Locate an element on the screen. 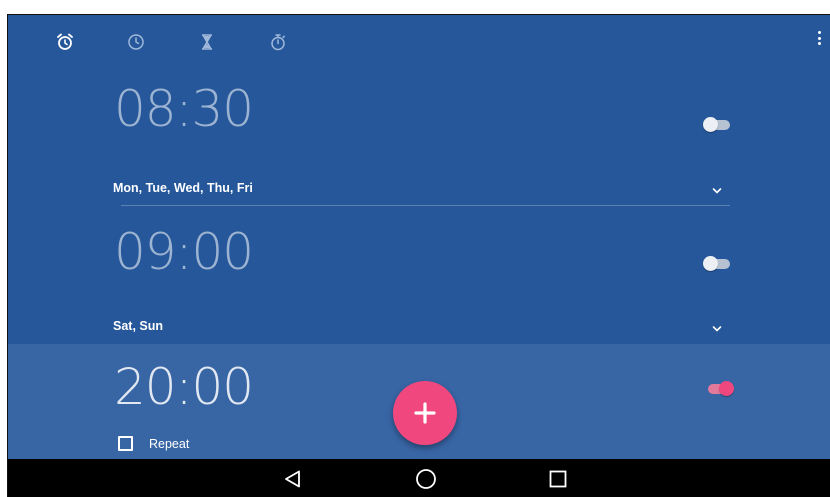  alarm-time: 09:00 is located at coordinates (184, 252).